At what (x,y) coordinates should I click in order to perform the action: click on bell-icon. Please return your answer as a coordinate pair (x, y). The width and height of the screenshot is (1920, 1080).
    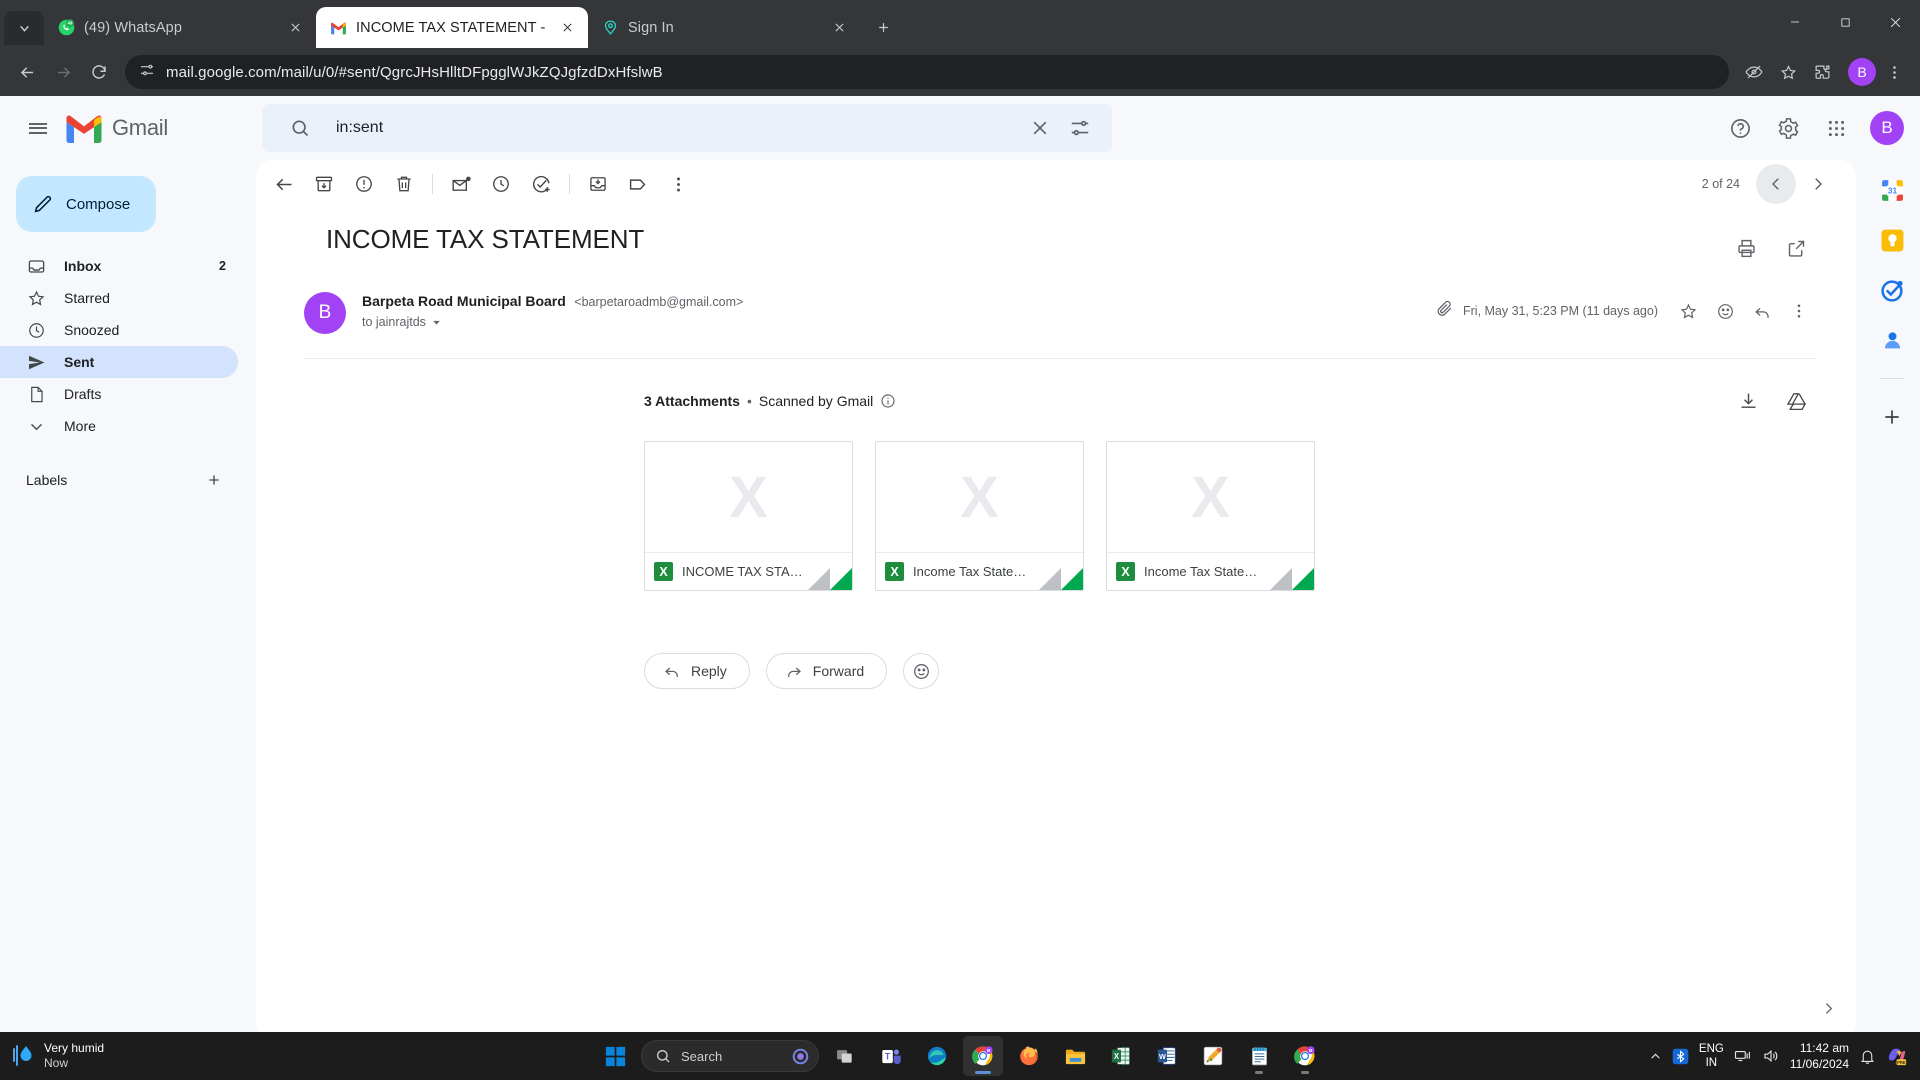
    Looking at the image, I should click on (1867, 1056).